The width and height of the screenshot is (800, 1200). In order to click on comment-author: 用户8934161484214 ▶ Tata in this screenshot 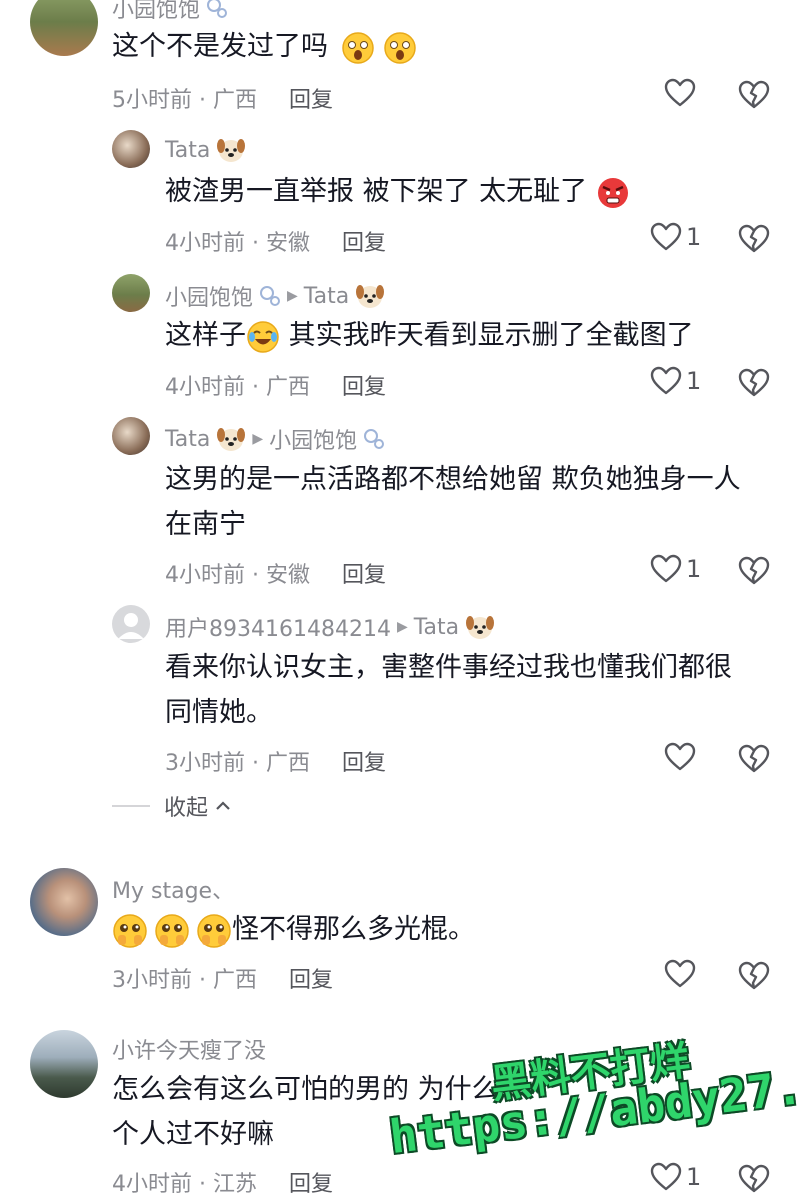, I will do `click(330, 627)`.